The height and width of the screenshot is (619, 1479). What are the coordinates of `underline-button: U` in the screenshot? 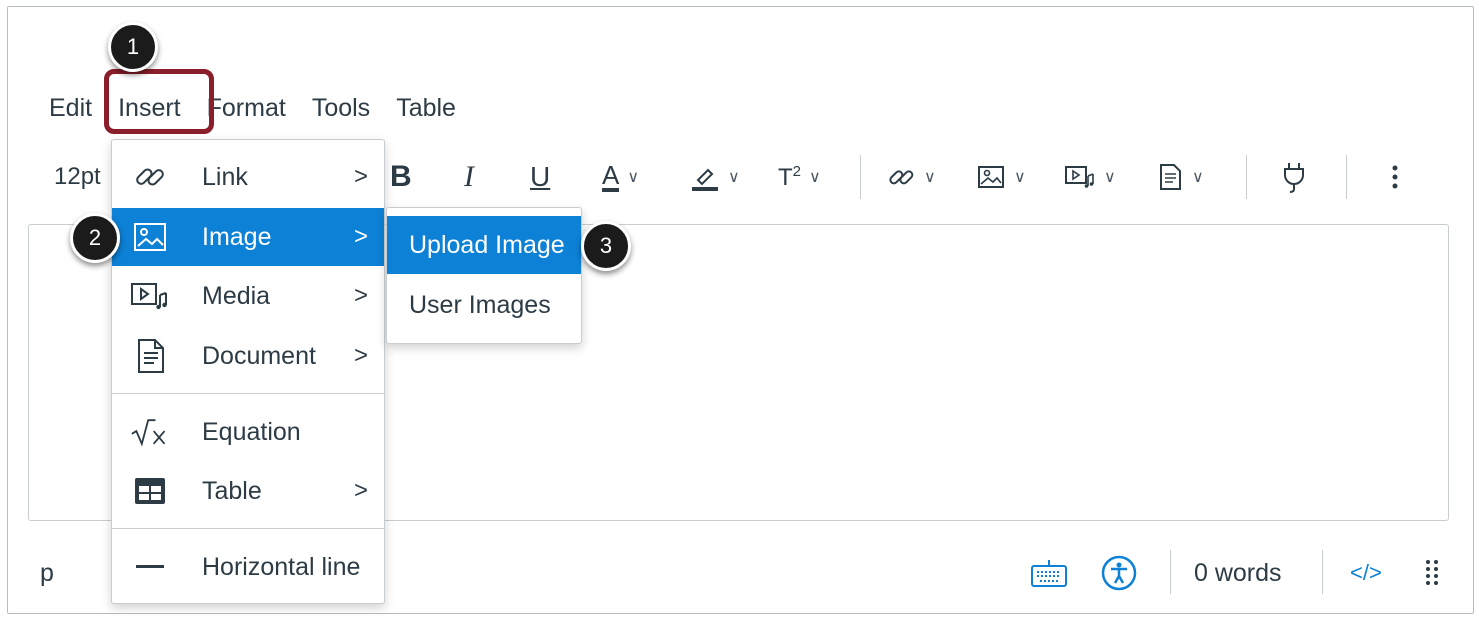 It's located at (540, 177).